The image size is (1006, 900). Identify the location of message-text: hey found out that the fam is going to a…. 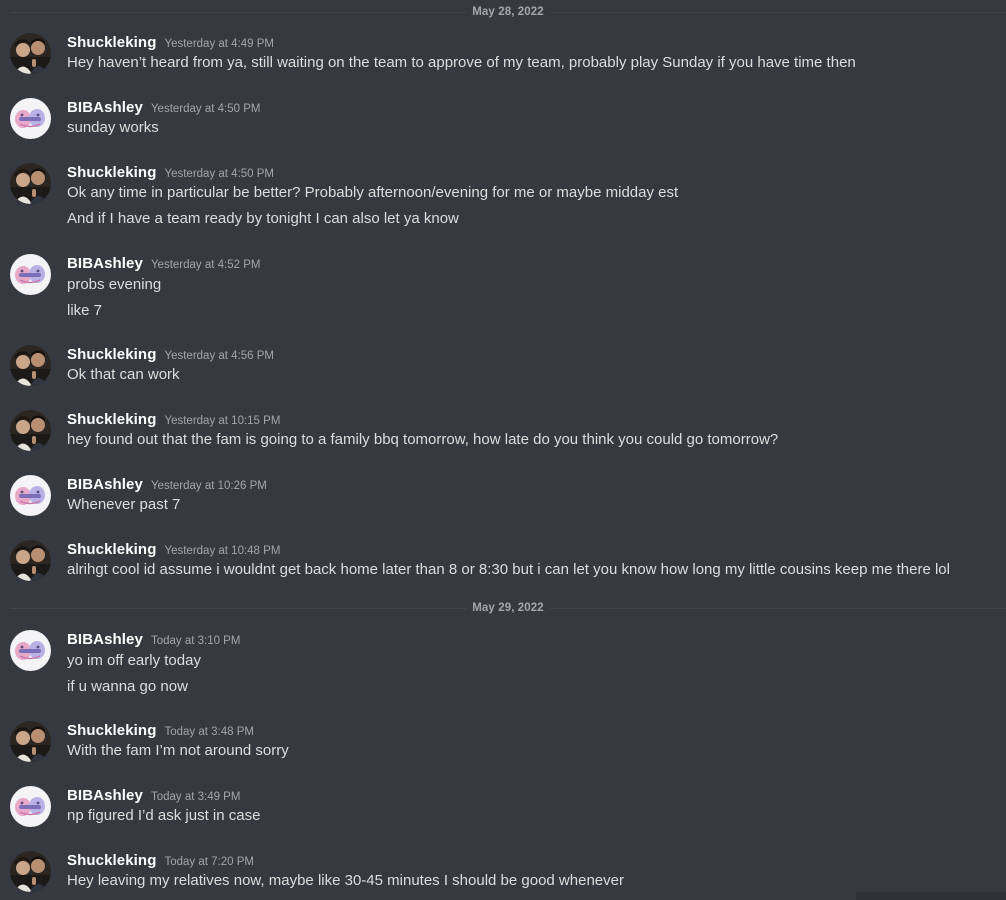
(423, 439).